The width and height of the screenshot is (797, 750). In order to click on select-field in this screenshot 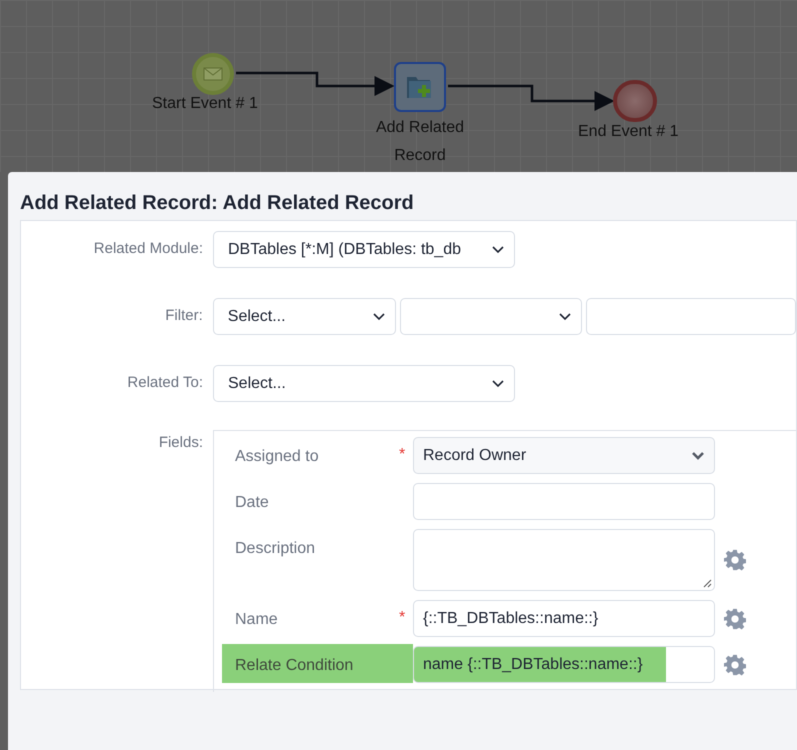, I will do `click(491, 316)`.